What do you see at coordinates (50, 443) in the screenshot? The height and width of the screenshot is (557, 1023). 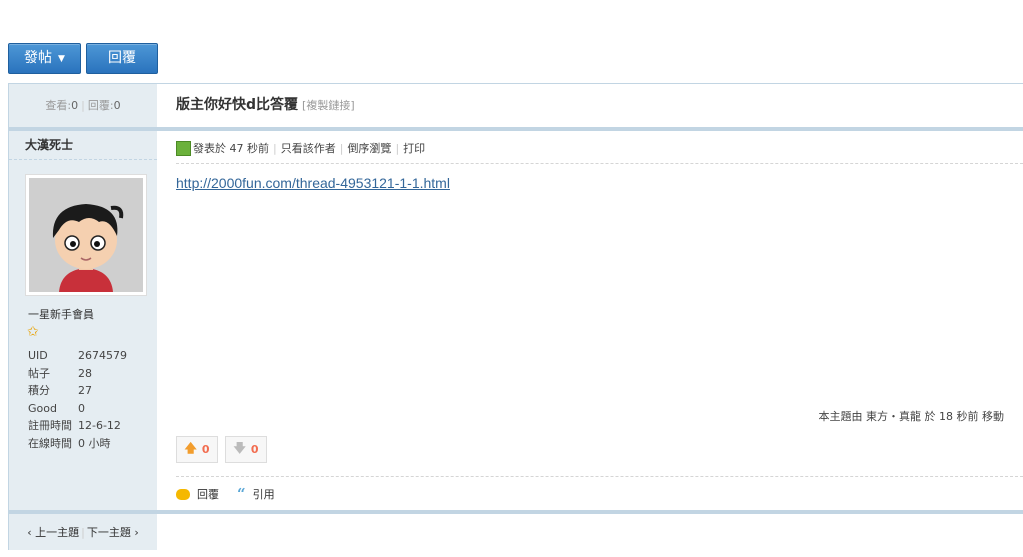 I see `info-key: 在線時間` at bounding box center [50, 443].